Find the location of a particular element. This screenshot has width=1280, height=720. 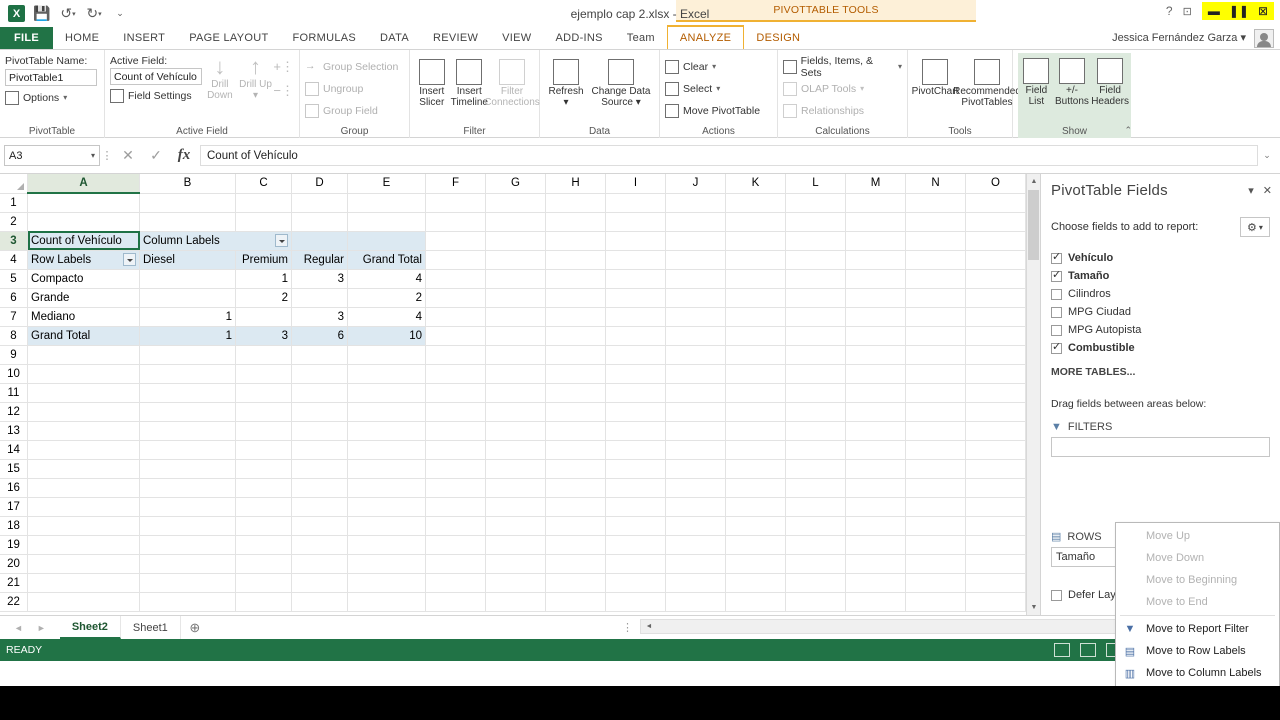

pivottable-name-input: PivotTable1 is located at coordinates (51, 77).